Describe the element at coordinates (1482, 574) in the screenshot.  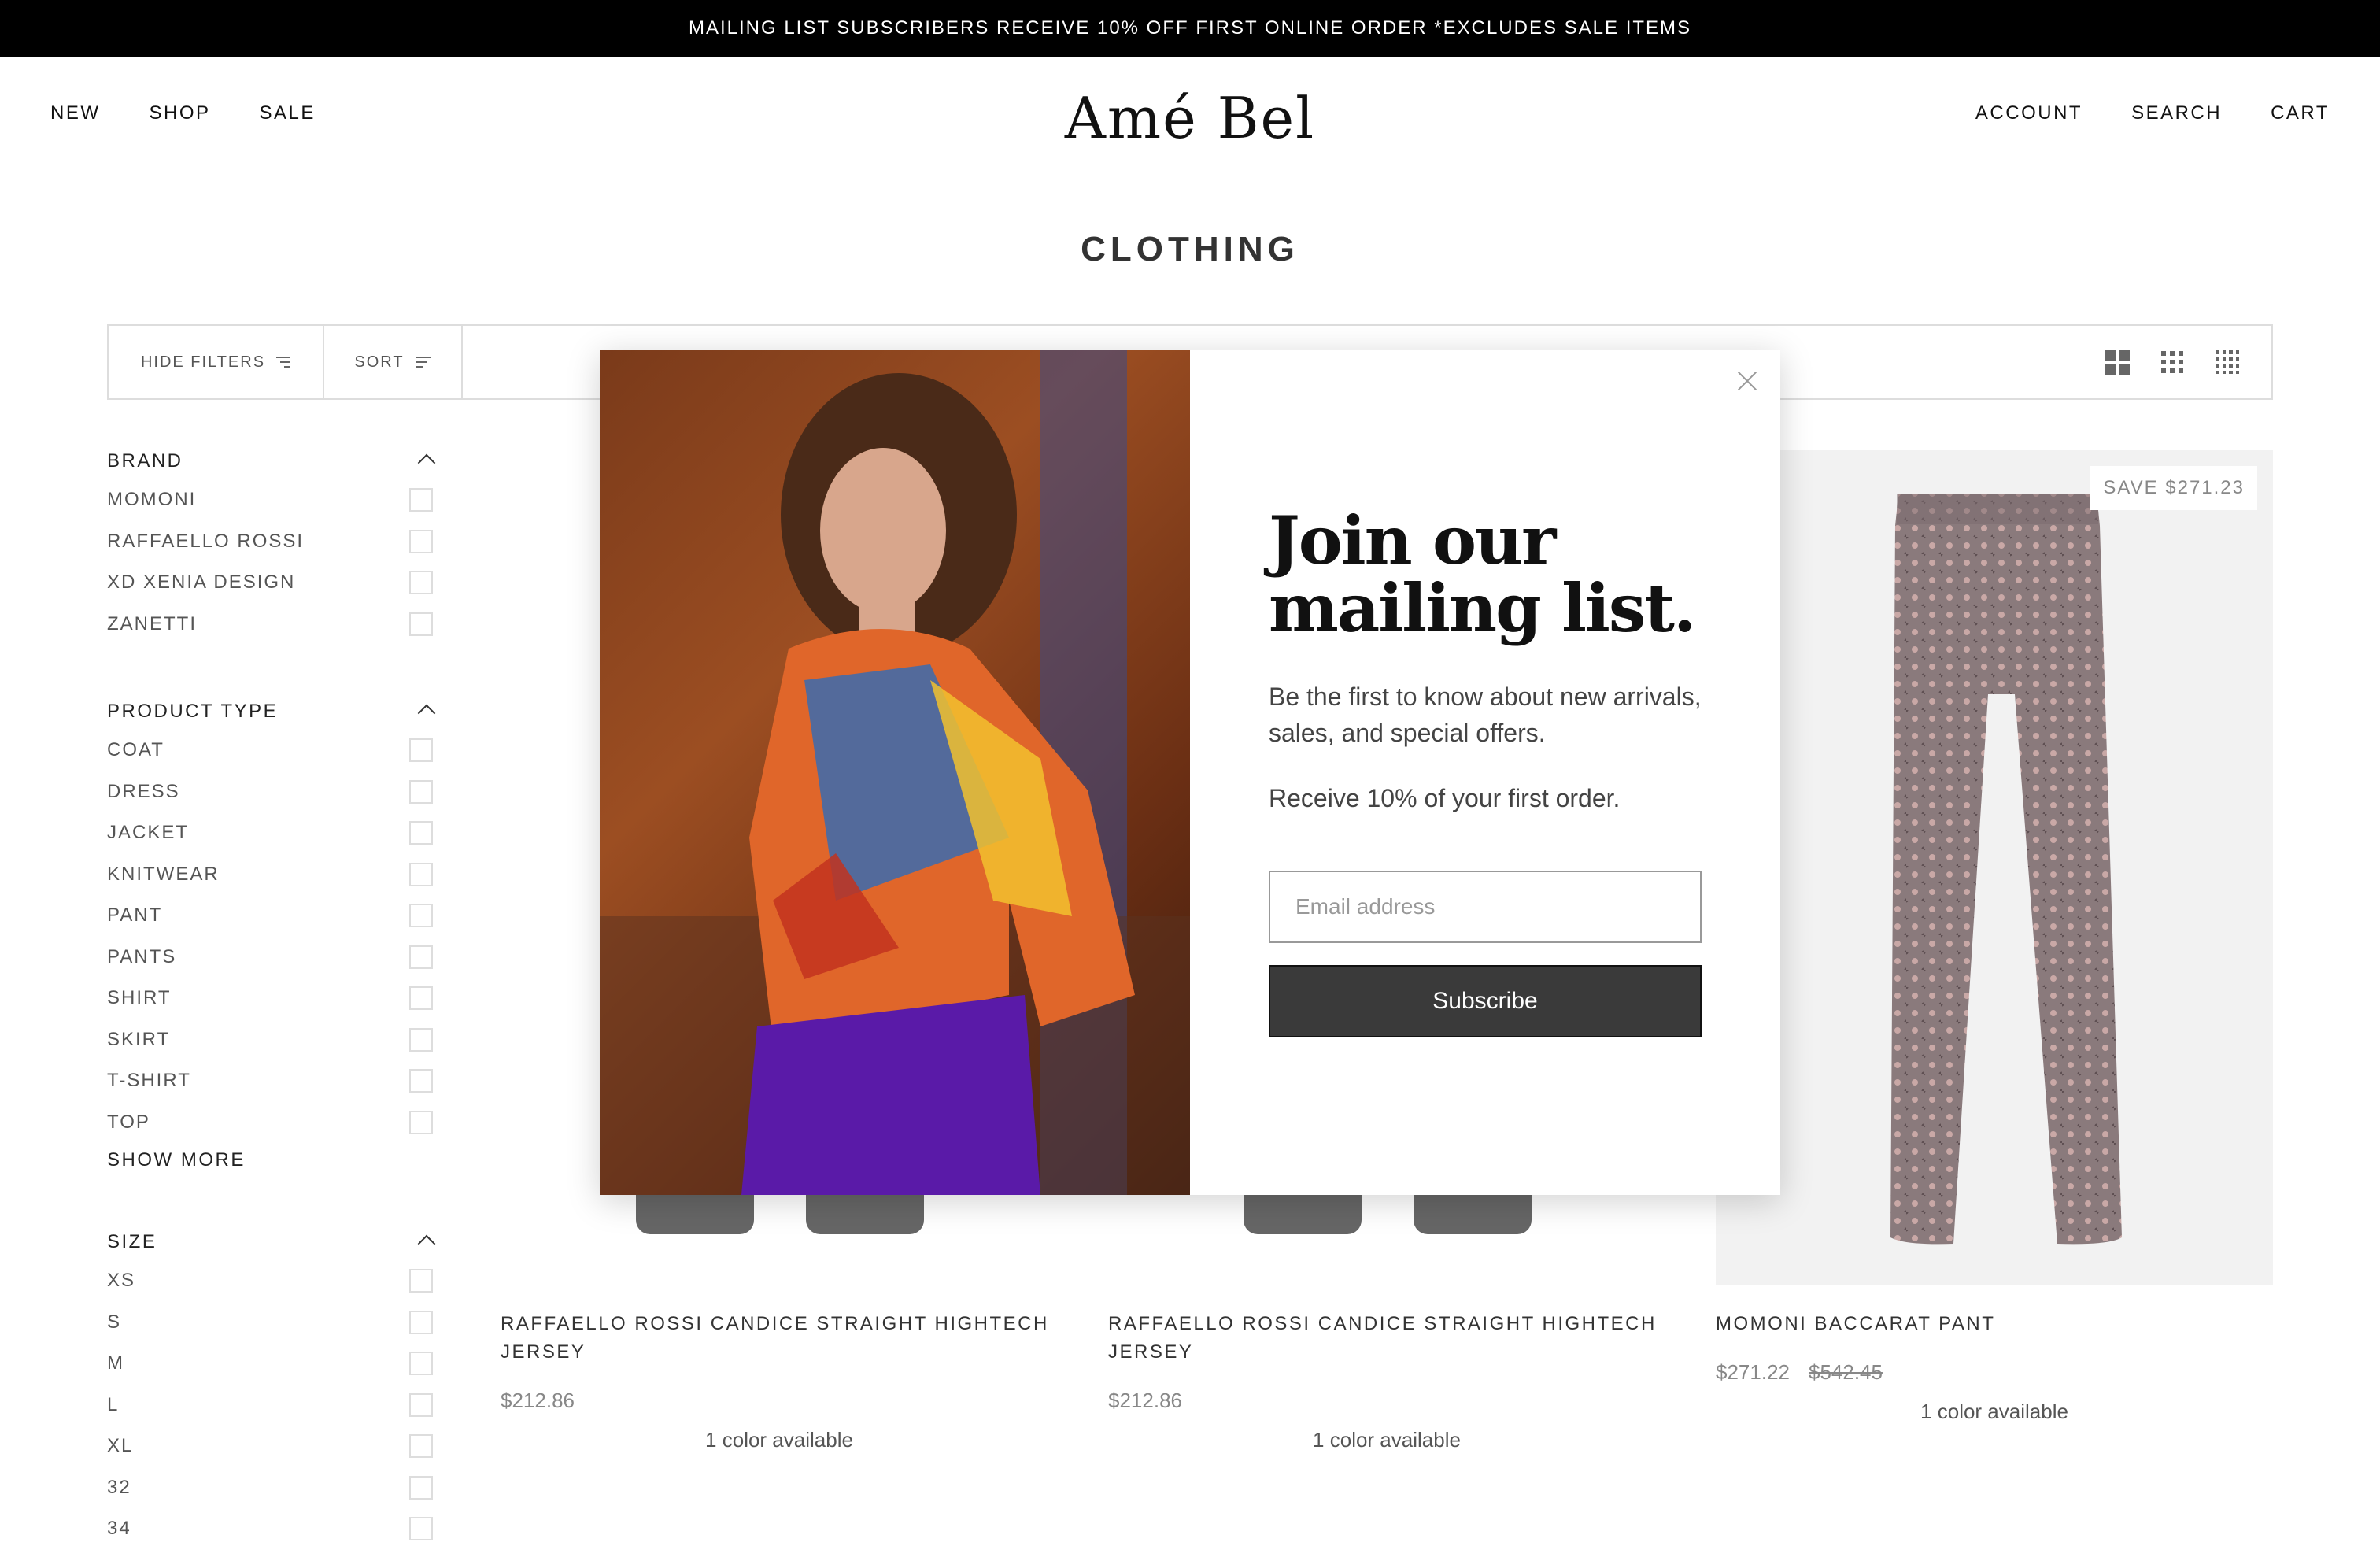
I see `modal-title: Join our mailing list.` at that location.